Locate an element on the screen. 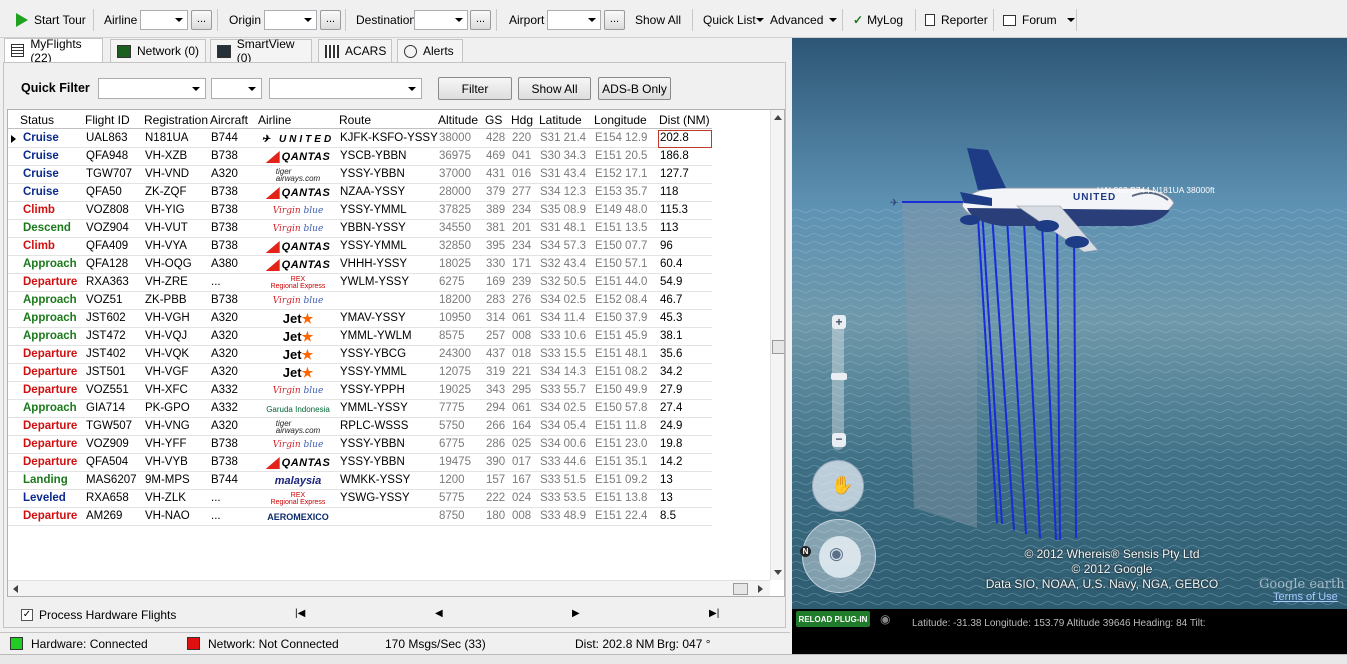 This screenshot has height=664, width=1347. origin-select is located at coordinates (290, 20).